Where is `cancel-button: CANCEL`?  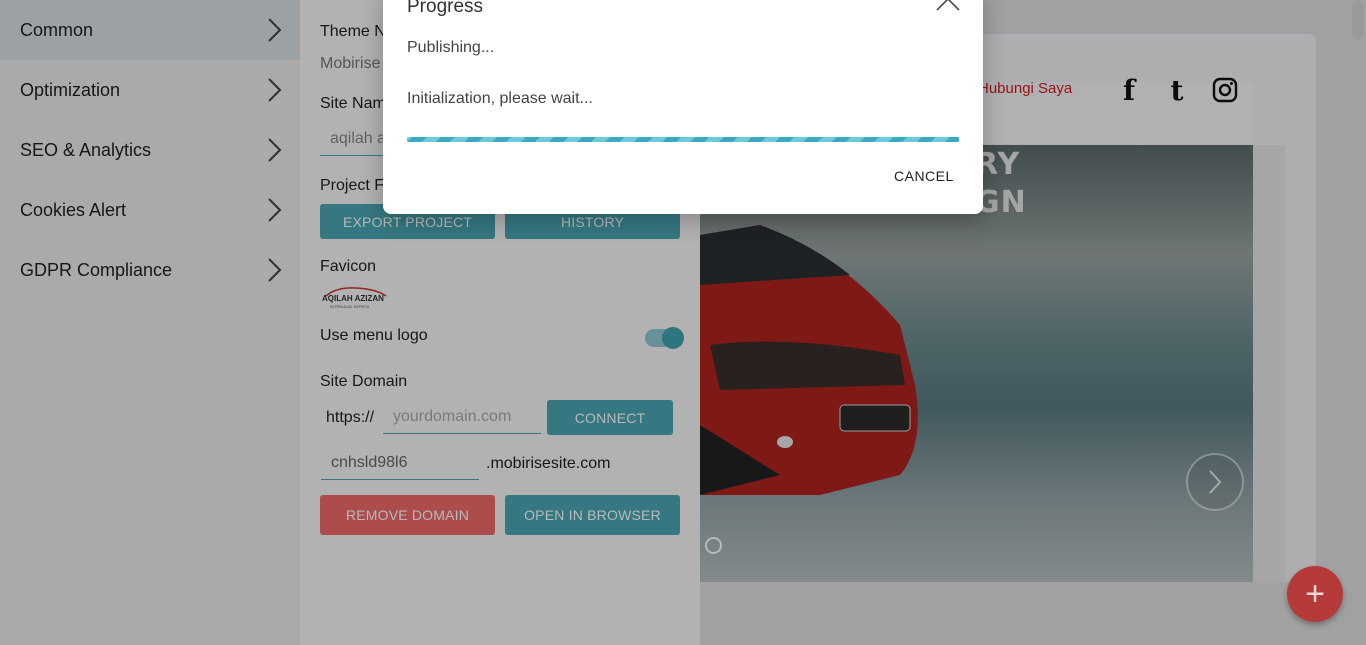
cancel-button: CANCEL is located at coordinates (924, 176).